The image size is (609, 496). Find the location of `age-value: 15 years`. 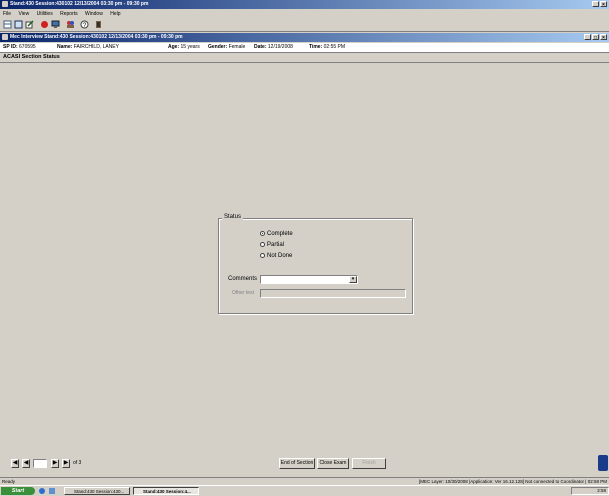

age-value: 15 years is located at coordinates (190, 47).